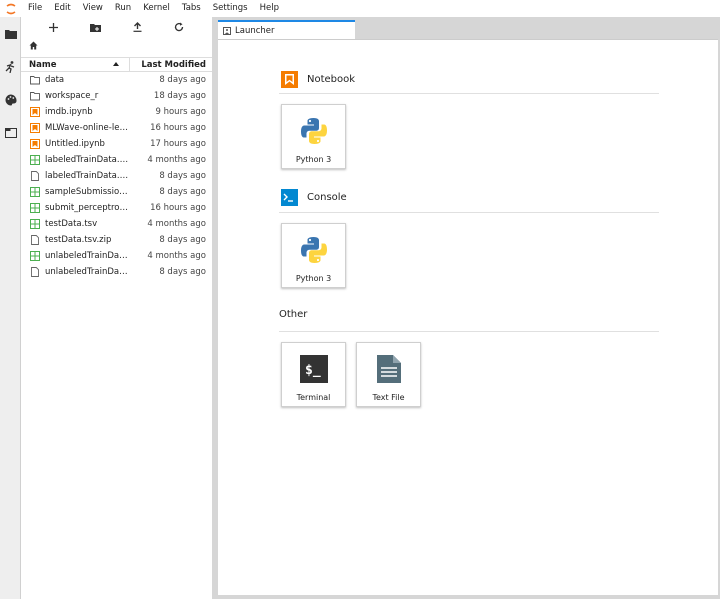  Describe the element at coordinates (469, 93) in the screenshot. I see `notebook-section-divider` at that location.